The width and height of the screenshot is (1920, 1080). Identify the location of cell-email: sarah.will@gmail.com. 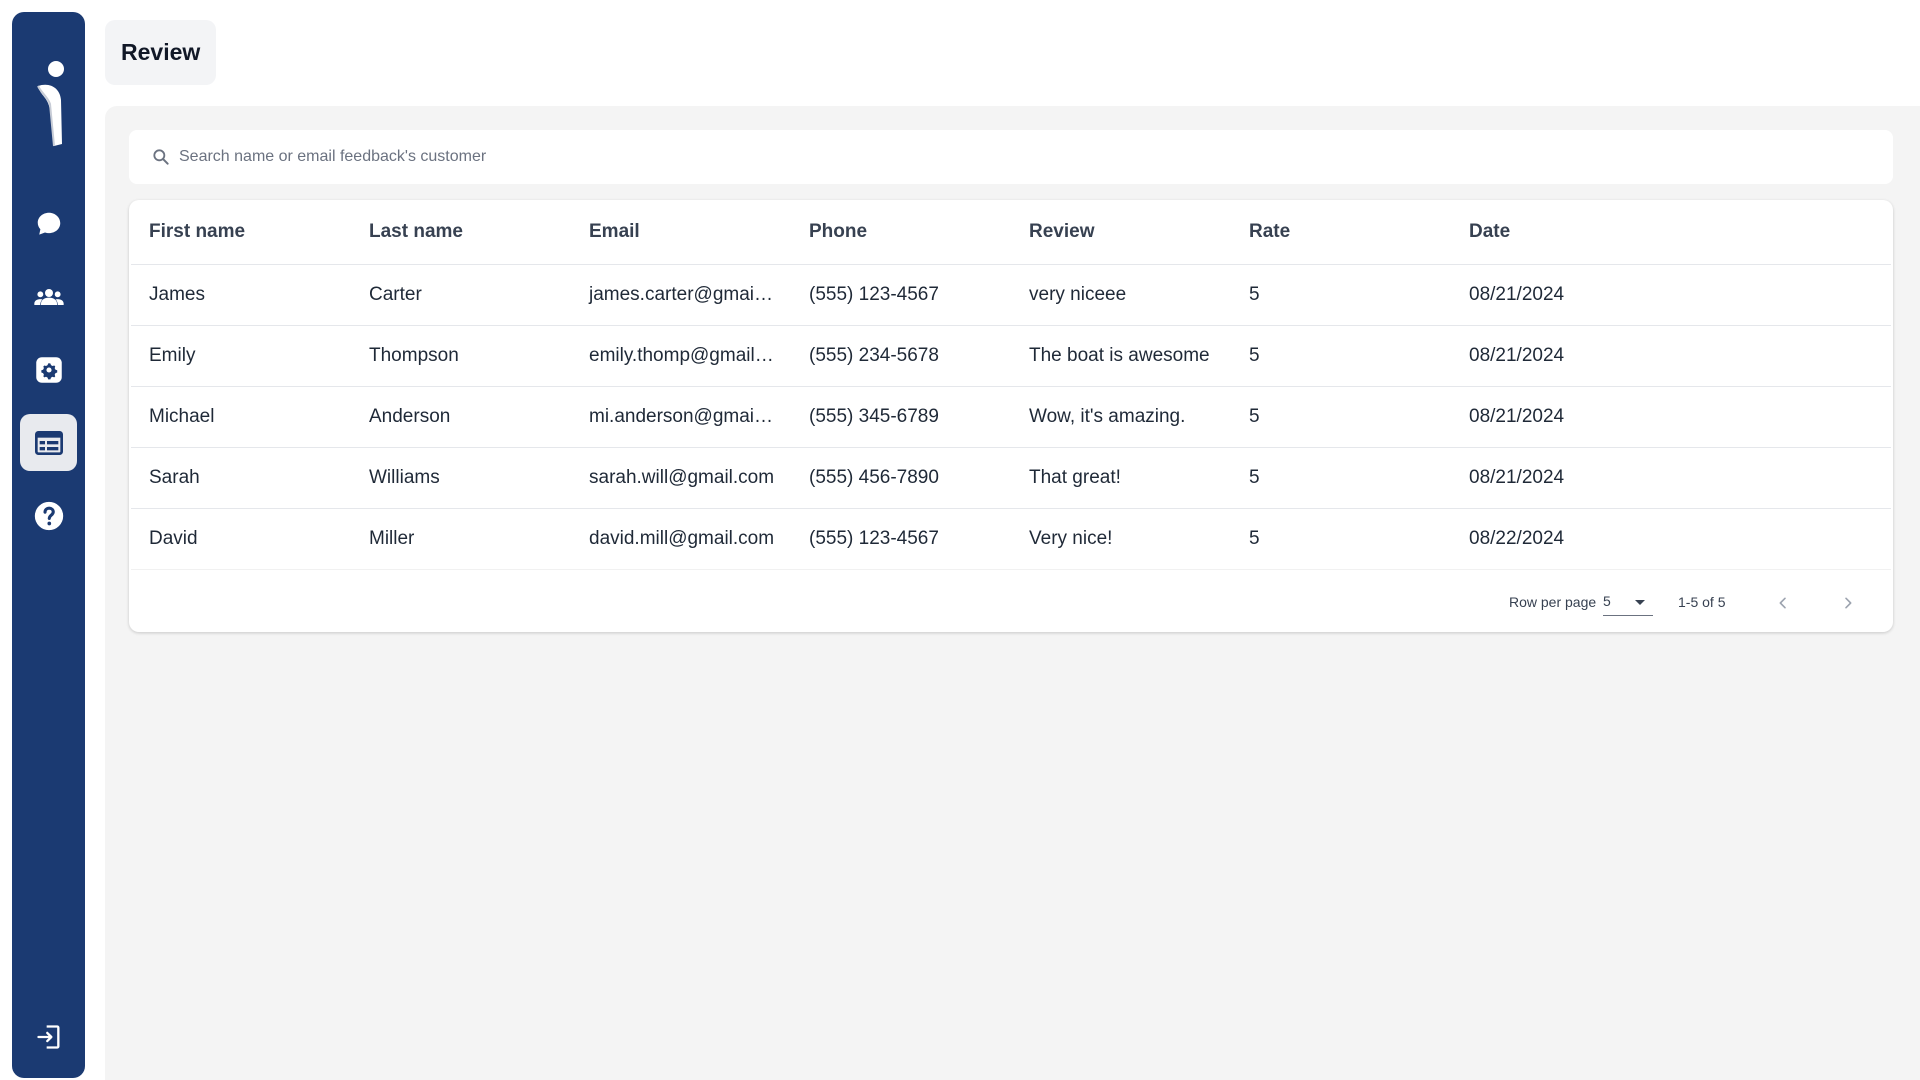
(681, 478).